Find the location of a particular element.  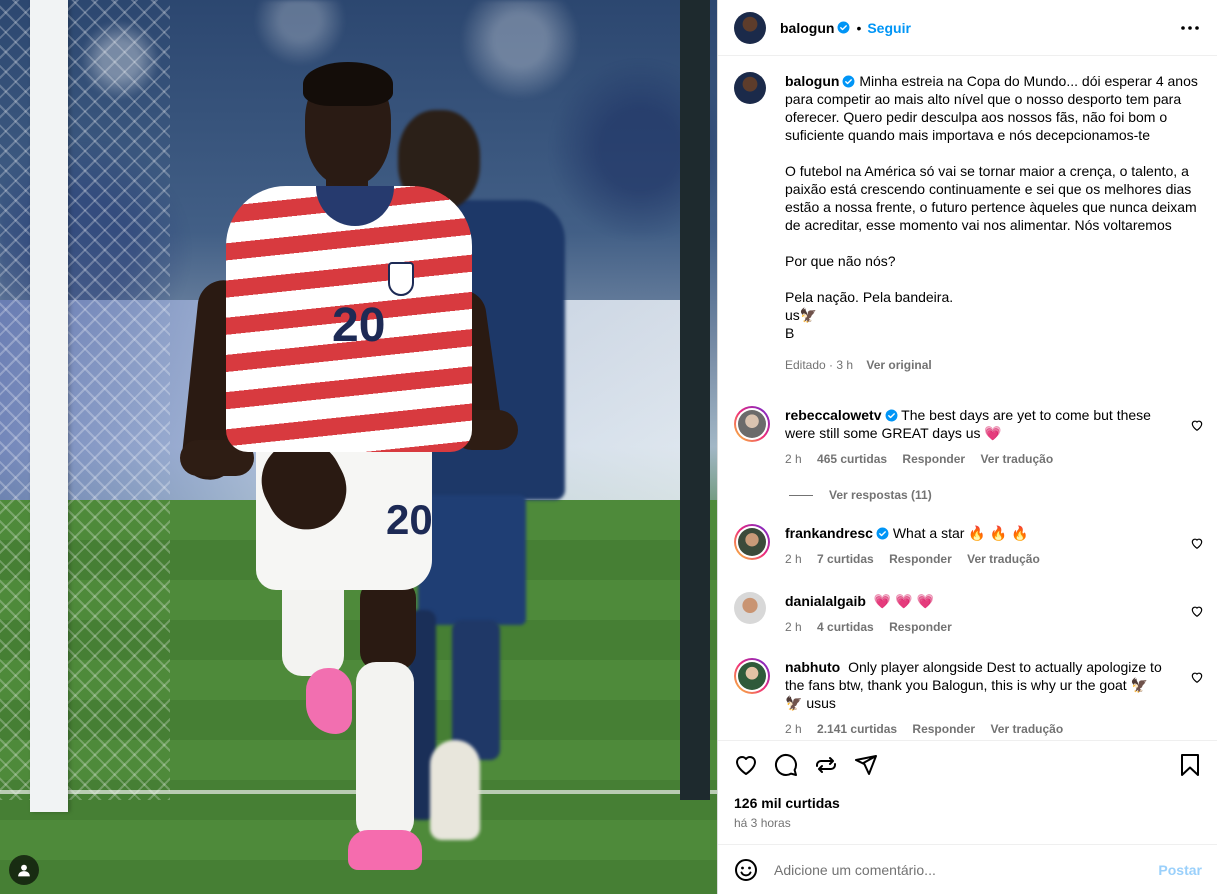

caption-text: B is located at coordinates (790, 333).